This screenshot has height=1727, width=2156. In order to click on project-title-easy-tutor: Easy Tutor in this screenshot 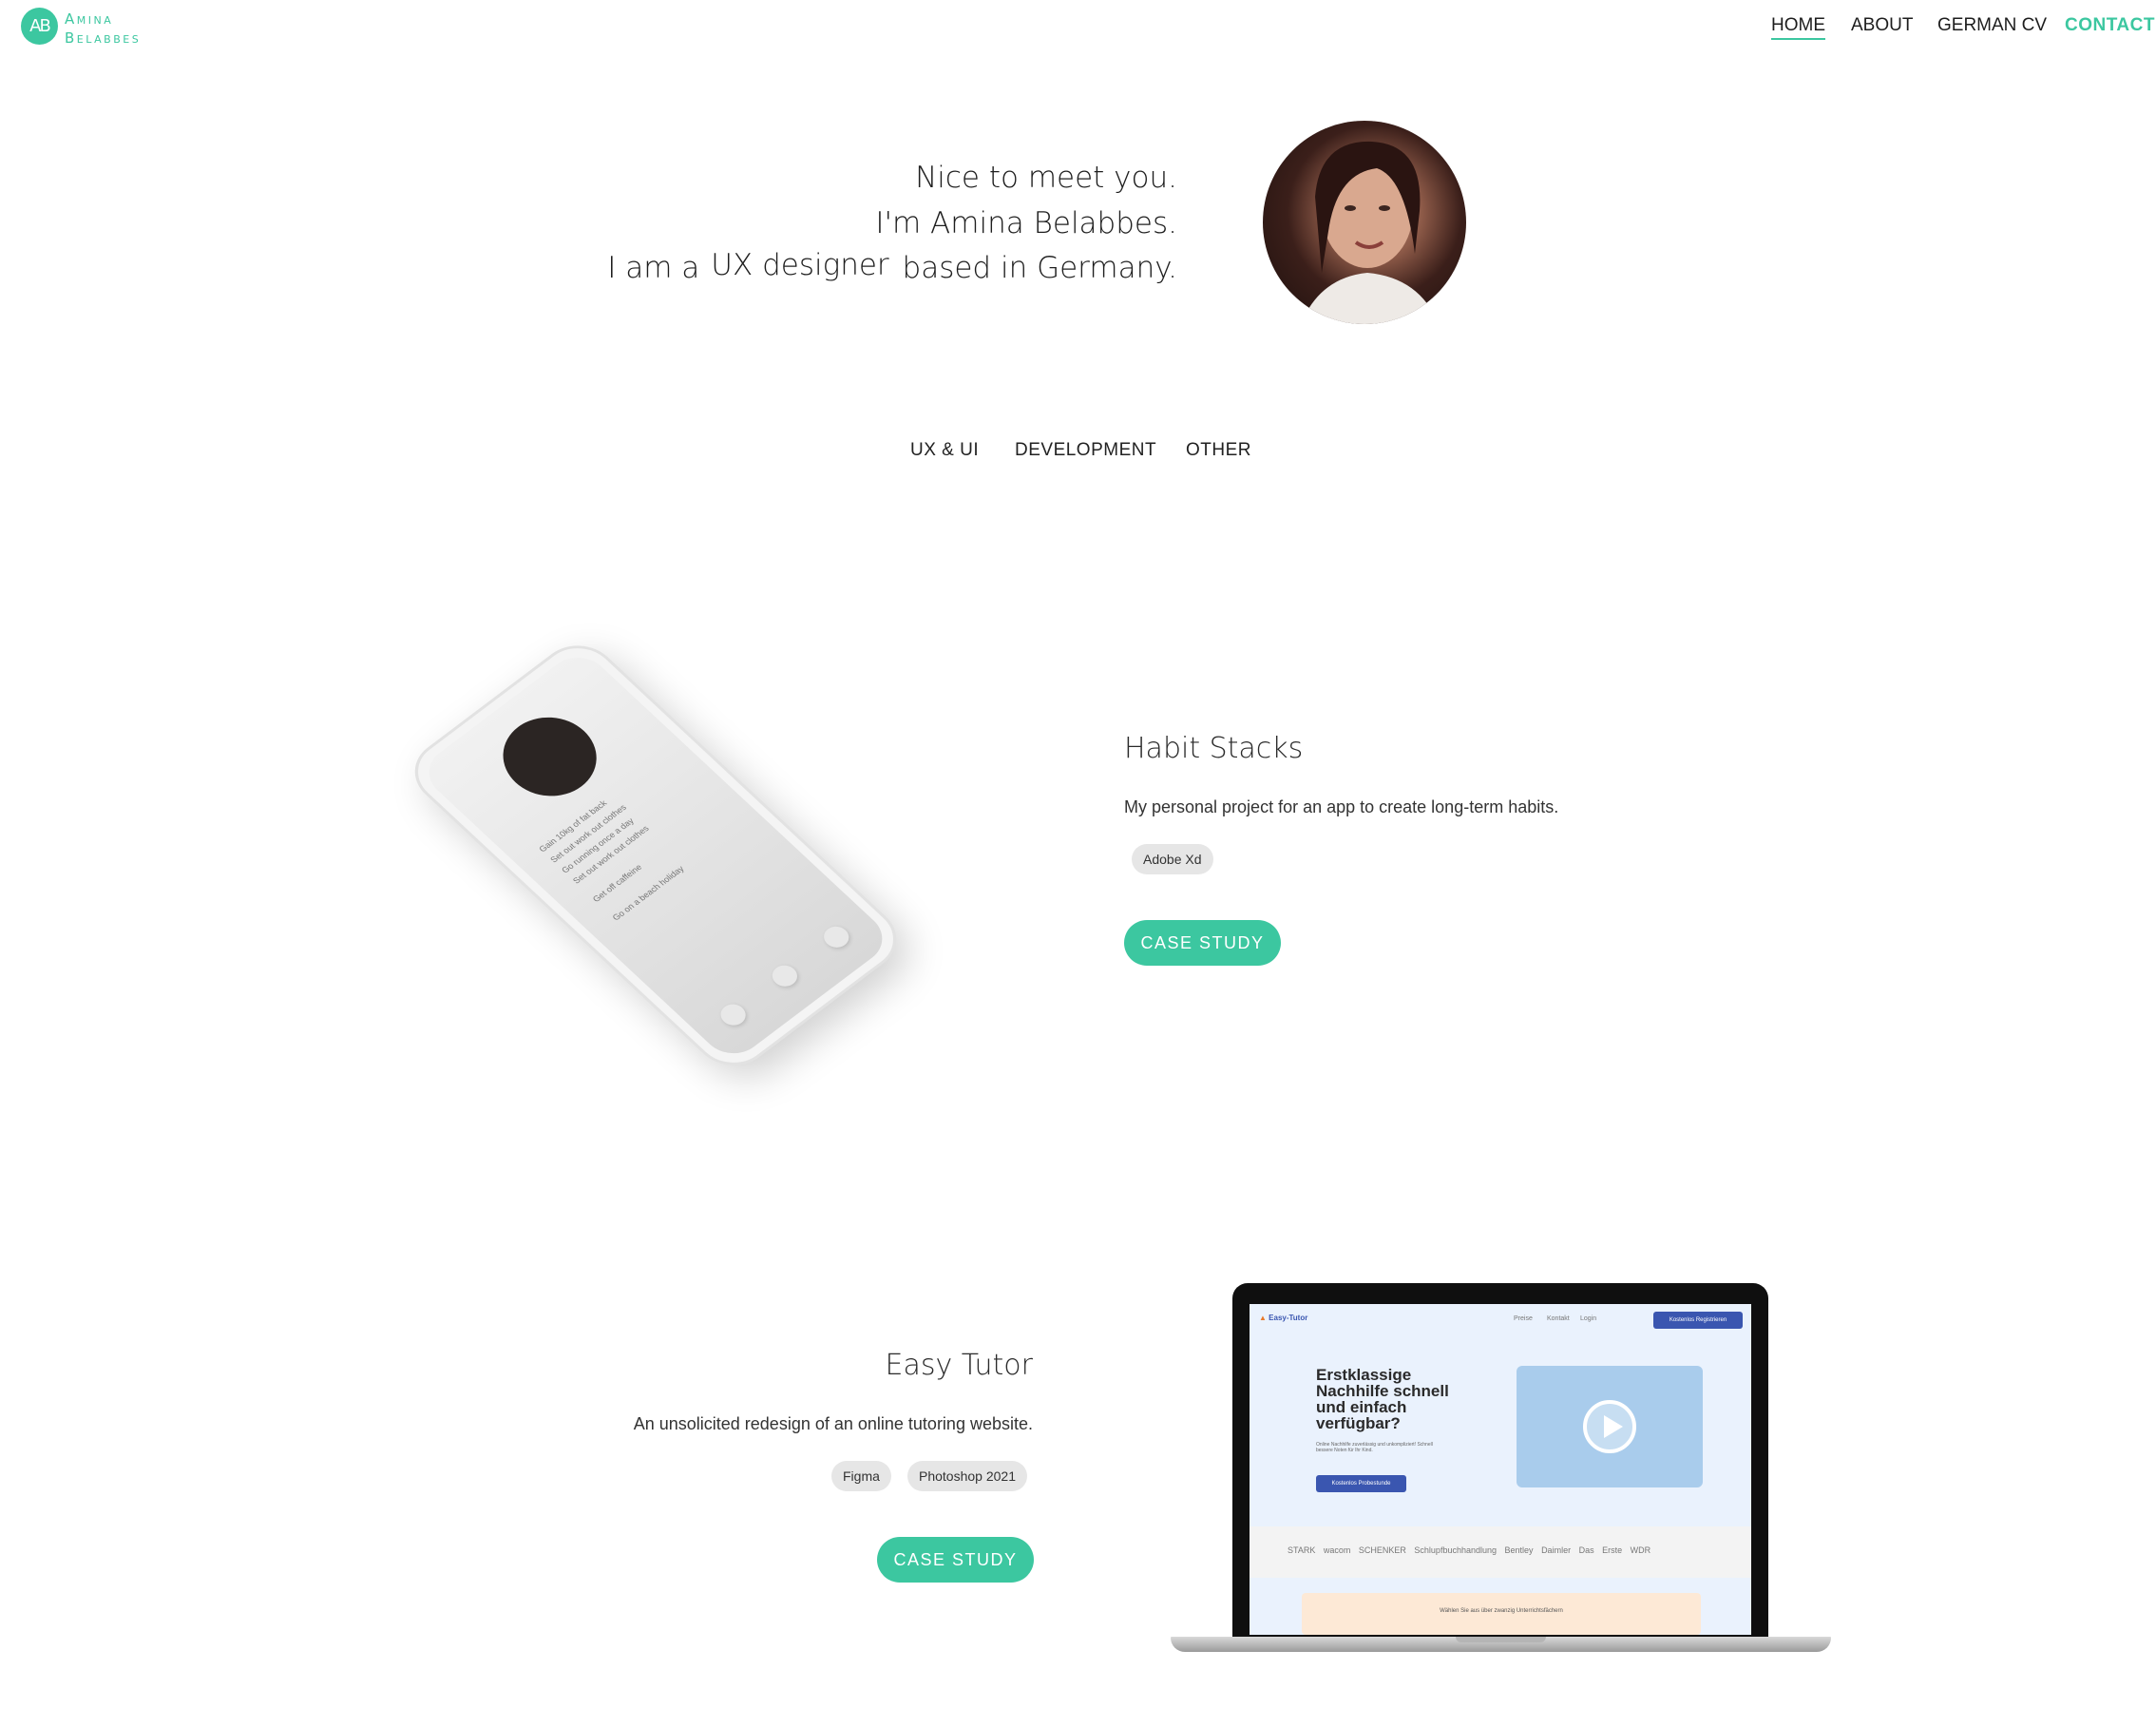, I will do `click(960, 1365)`.